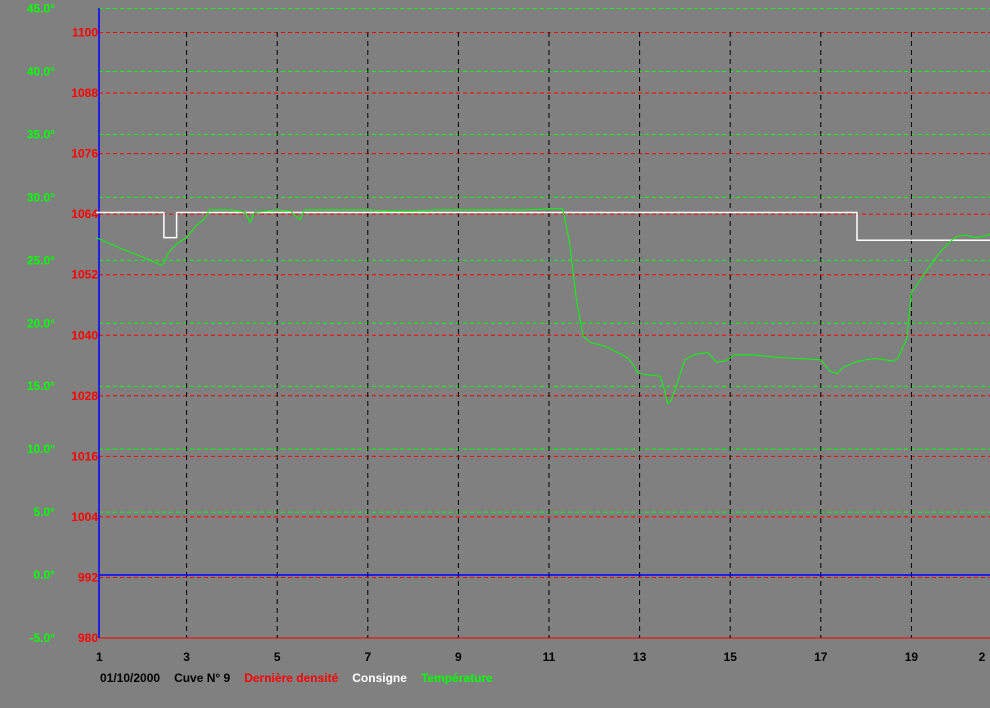  Describe the element at coordinates (41, 9) in the screenshot. I see `temperature-tick-label: 45.0°` at that location.